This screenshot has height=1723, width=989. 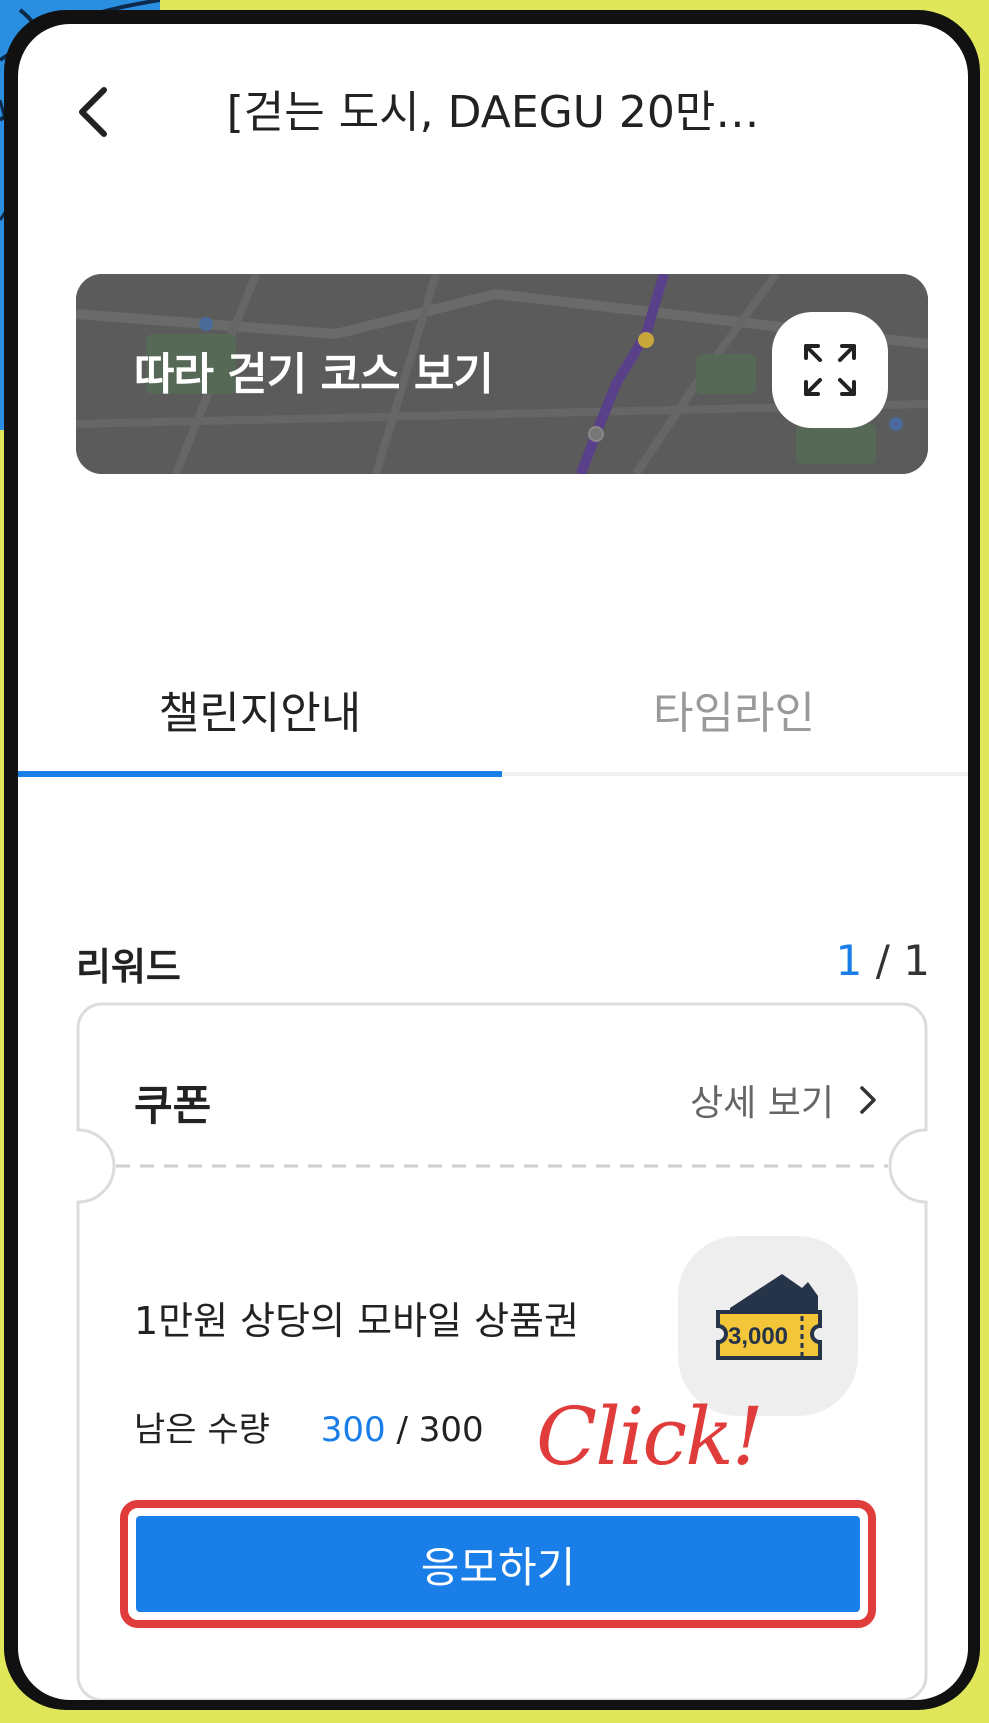 I want to click on detail-link-label: 상세 보기, so click(x=762, y=1103).